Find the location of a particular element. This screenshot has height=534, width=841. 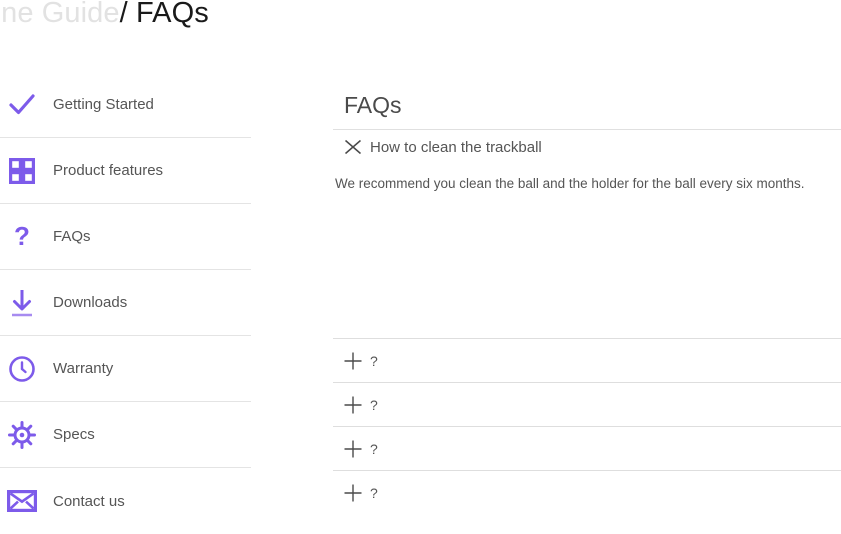

download-arrow-icon is located at coordinates (22, 303).